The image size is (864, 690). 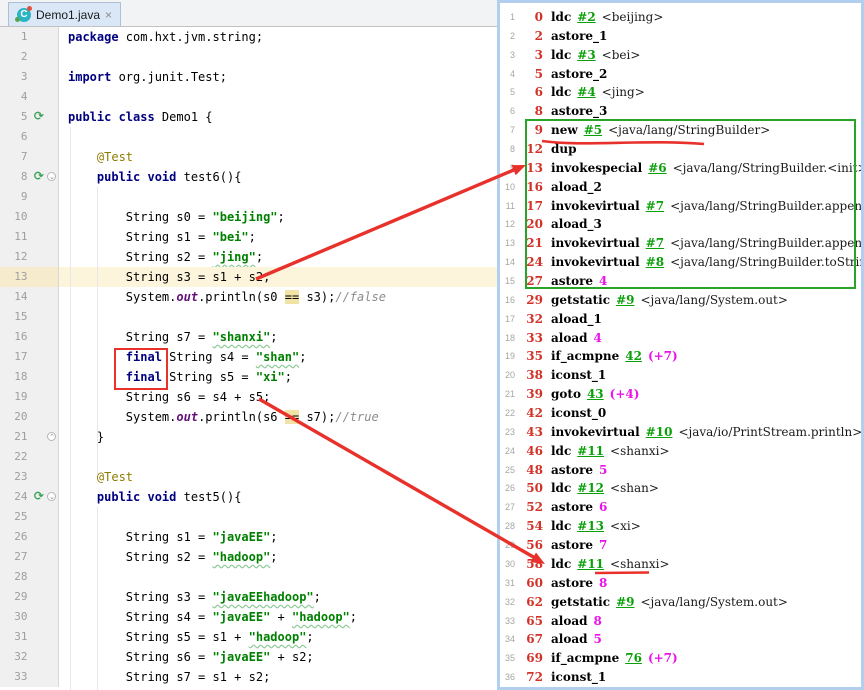 What do you see at coordinates (21, 376) in the screenshot?
I see `line-number: 18` at bounding box center [21, 376].